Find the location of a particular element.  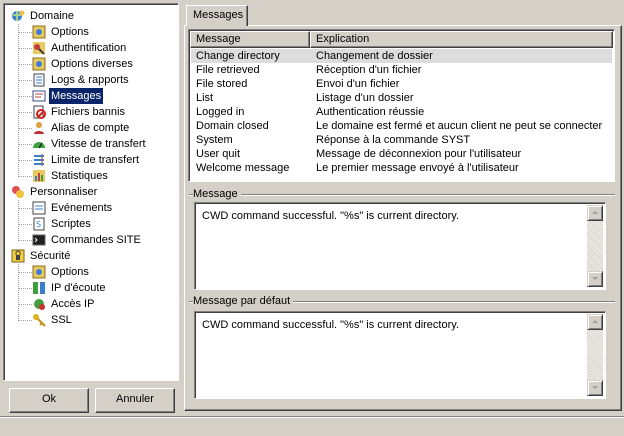

message-card-icon is located at coordinates (39, 96).